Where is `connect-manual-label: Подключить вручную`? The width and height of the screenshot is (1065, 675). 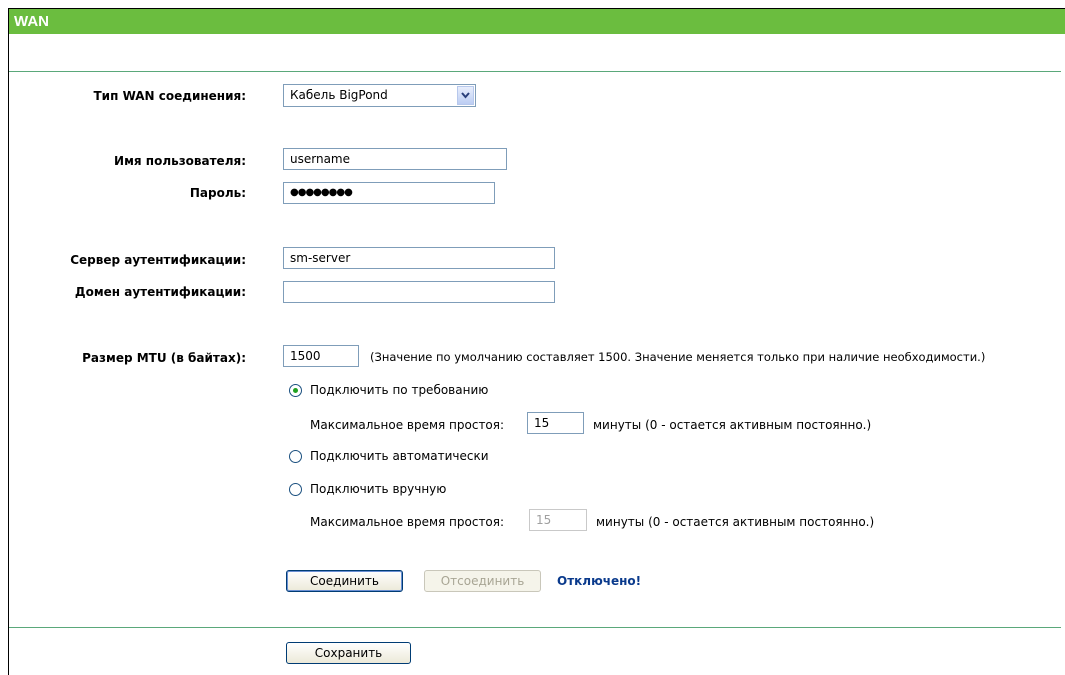
connect-manual-label: Подключить вручную is located at coordinates (378, 489).